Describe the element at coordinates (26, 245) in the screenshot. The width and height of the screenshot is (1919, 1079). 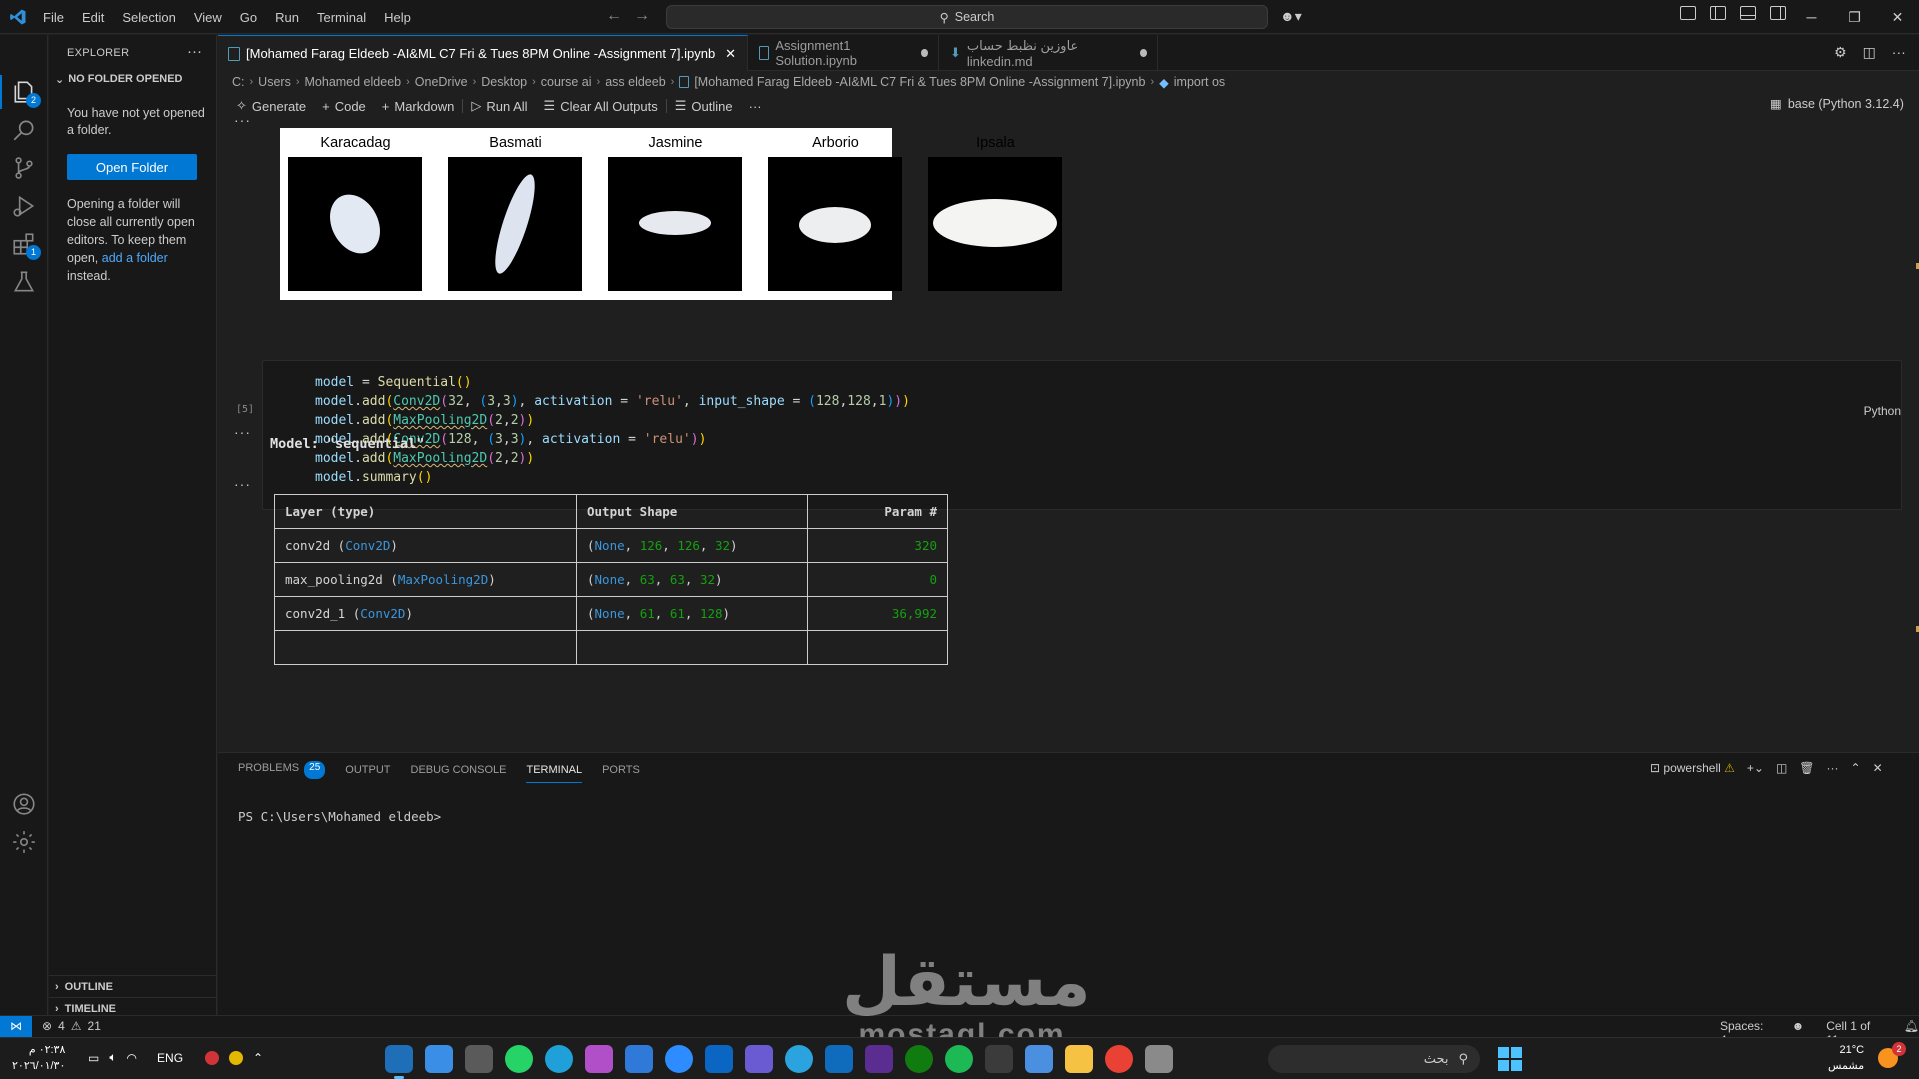
I see `extensions-icon: 1` at that location.